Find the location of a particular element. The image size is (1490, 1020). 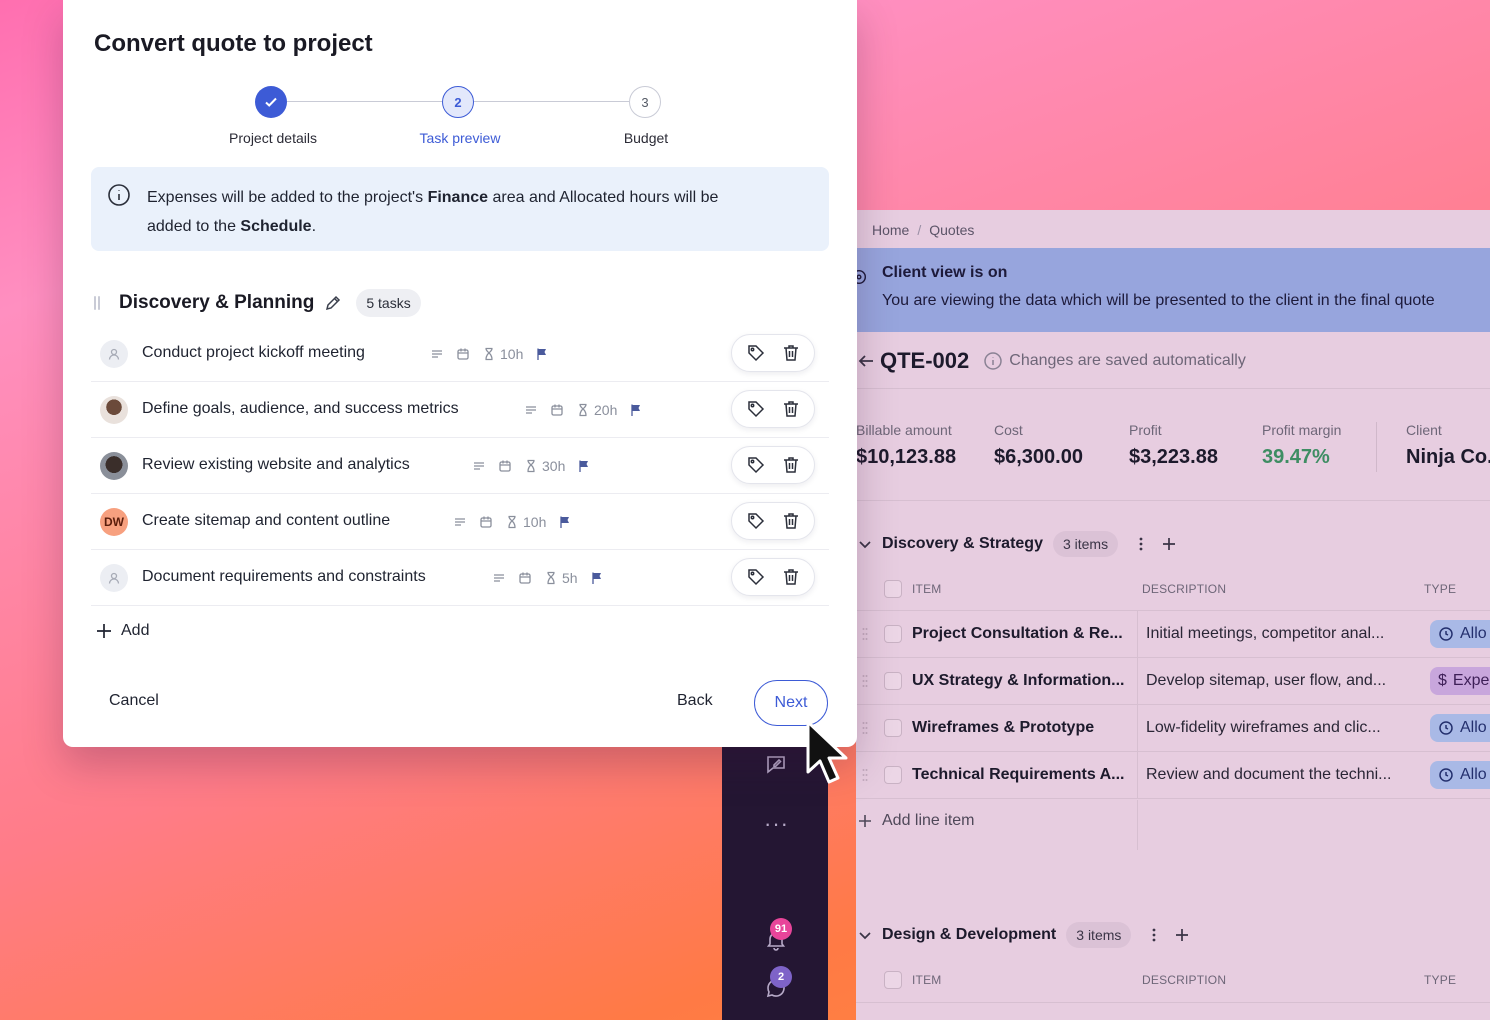

item-count-badge: 3 items is located at coordinates (1099, 935).